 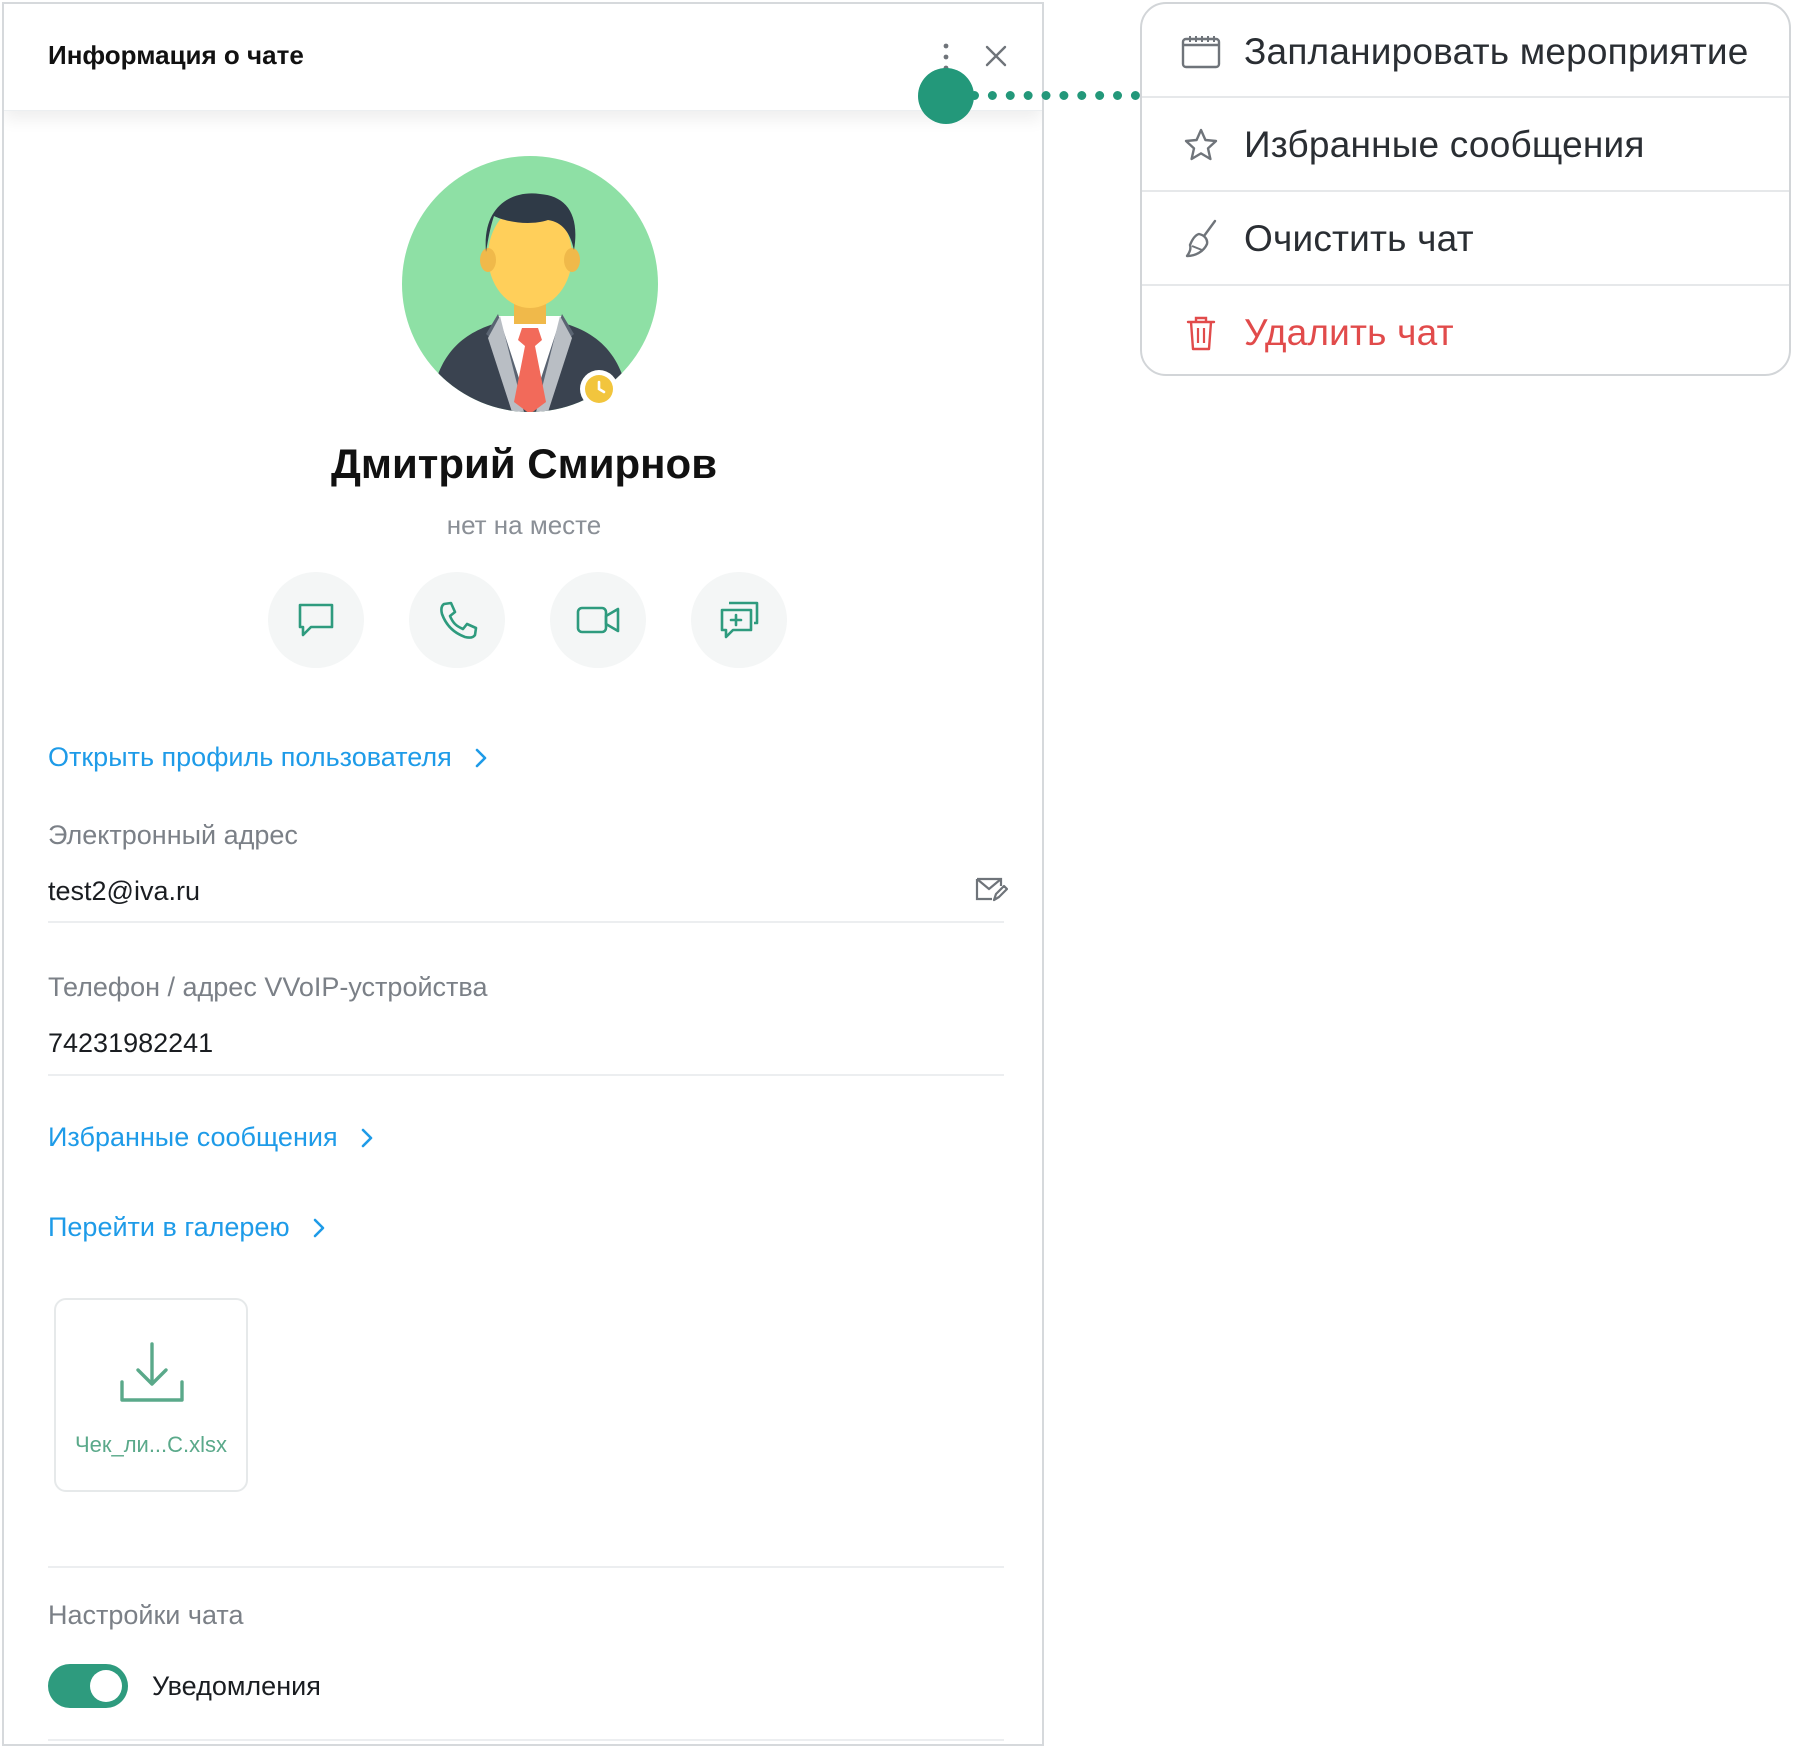 I want to click on callout-connector-line, so click(x=1055, y=95).